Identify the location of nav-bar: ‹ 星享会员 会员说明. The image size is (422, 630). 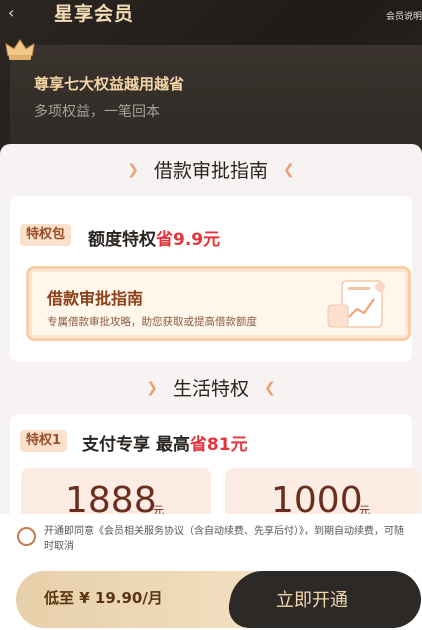
(211, 15).